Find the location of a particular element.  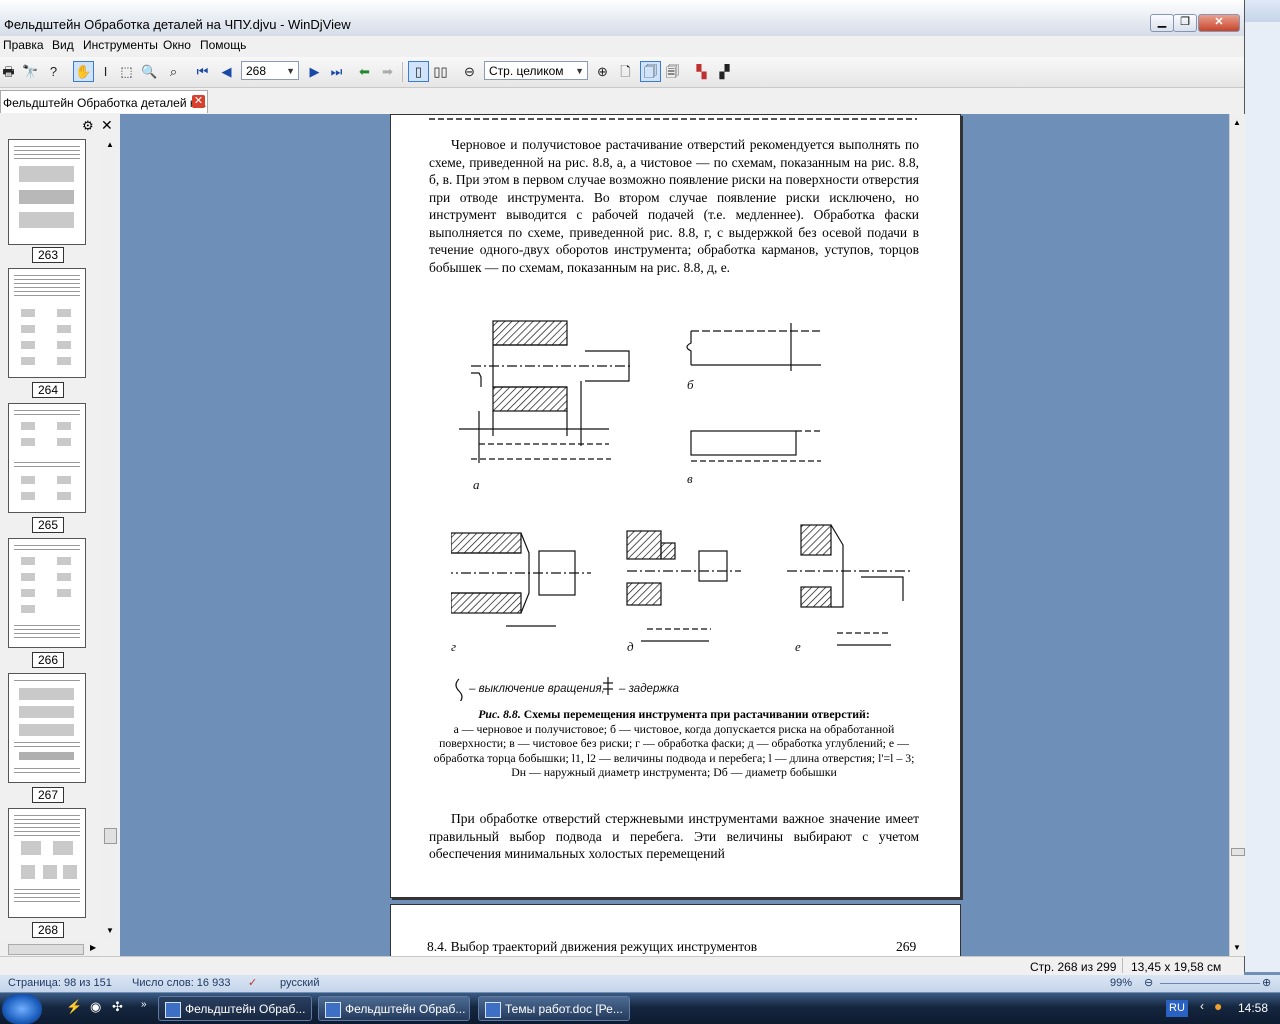

viewer-scrollbar: ▲ ▼ is located at coordinates (1237, 535).